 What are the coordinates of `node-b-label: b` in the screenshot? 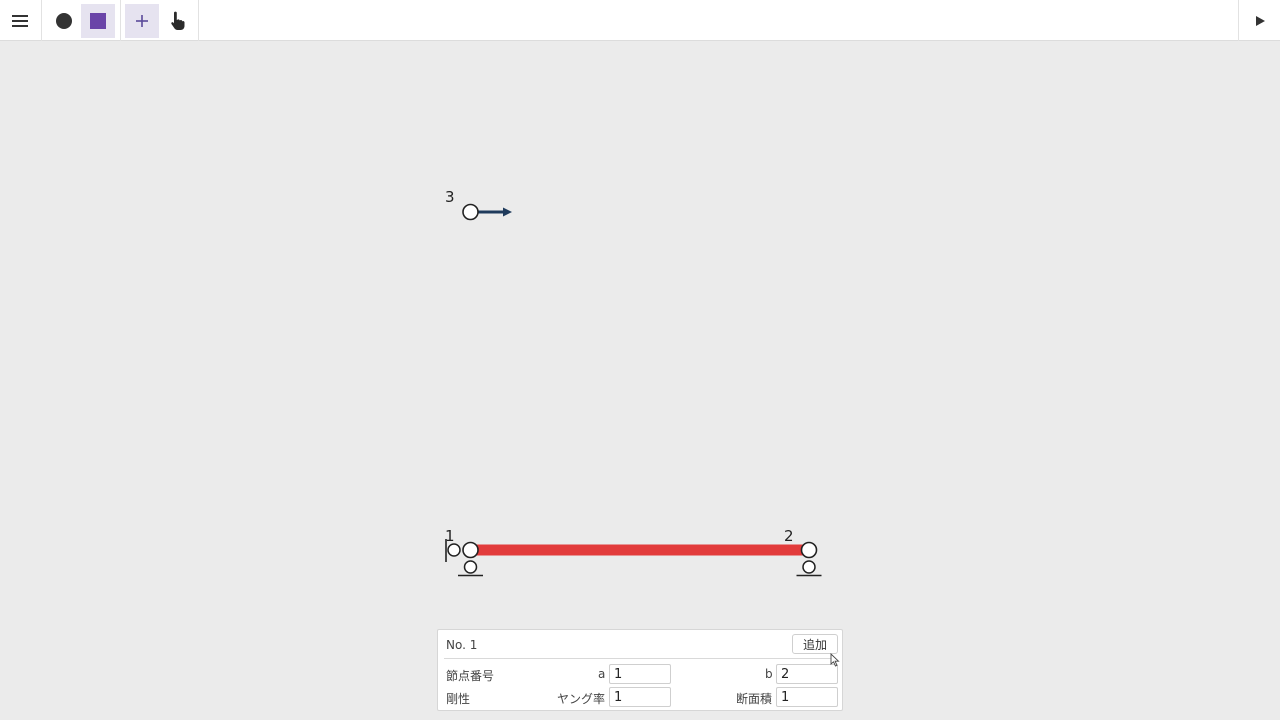 It's located at (769, 674).